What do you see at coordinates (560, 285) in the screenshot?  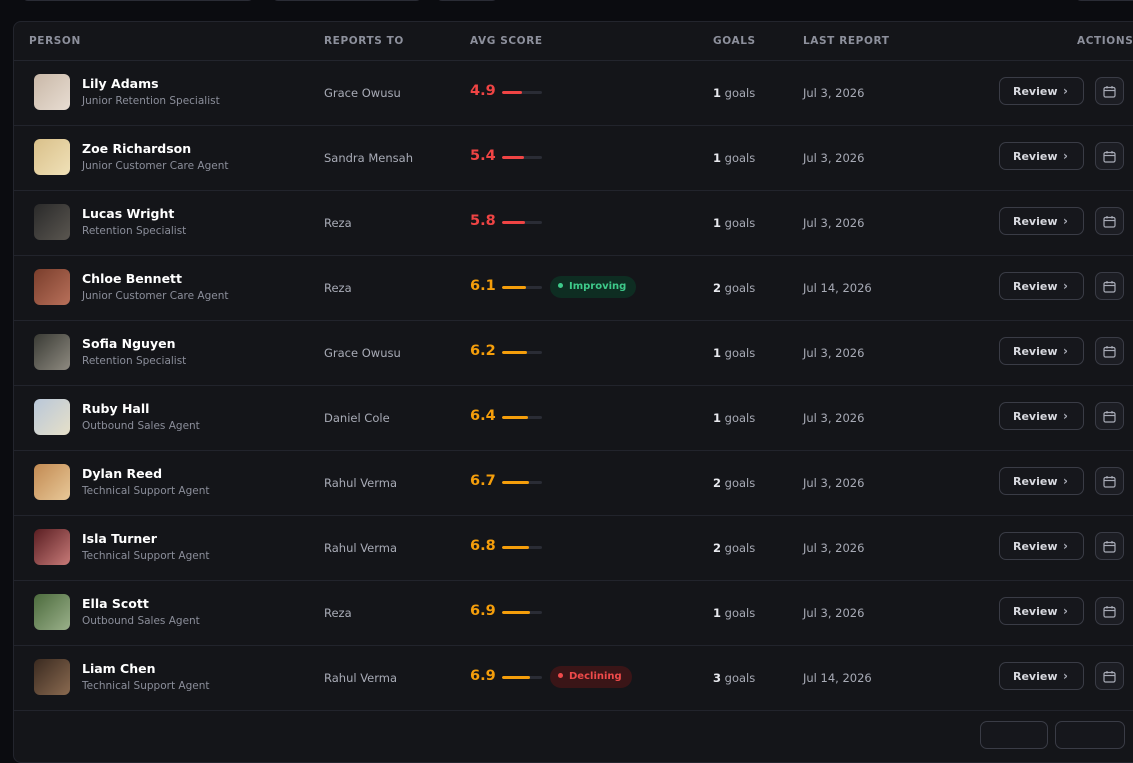 I see `trend-dot` at bounding box center [560, 285].